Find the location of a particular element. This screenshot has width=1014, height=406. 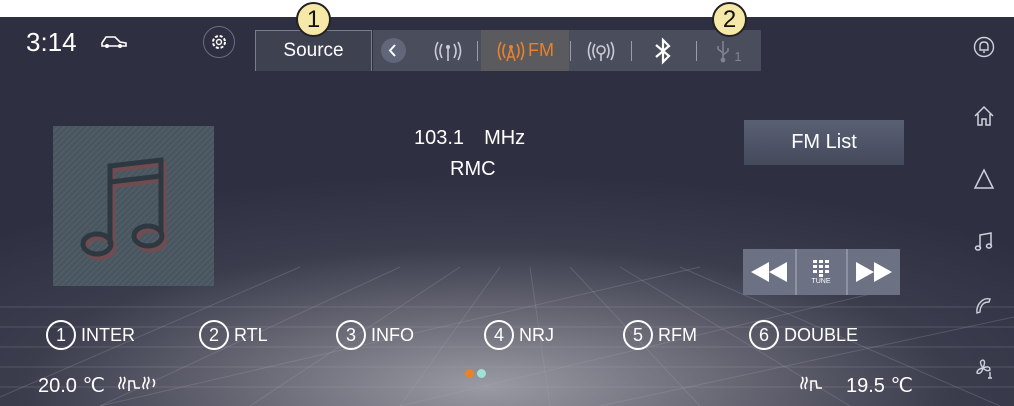

preset-1: 1 INTER is located at coordinates (90, 335).